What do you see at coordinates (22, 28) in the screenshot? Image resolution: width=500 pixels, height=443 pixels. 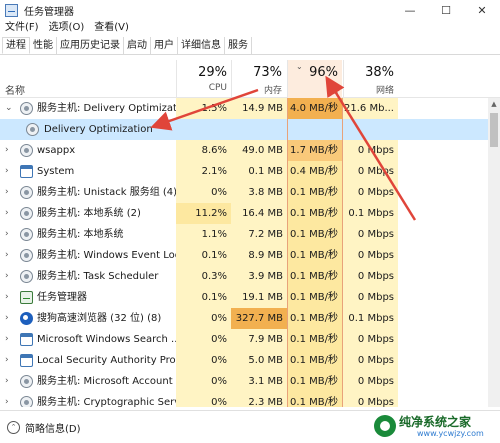 I see `menu-file: 文件(F)` at bounding box center [22, 28].